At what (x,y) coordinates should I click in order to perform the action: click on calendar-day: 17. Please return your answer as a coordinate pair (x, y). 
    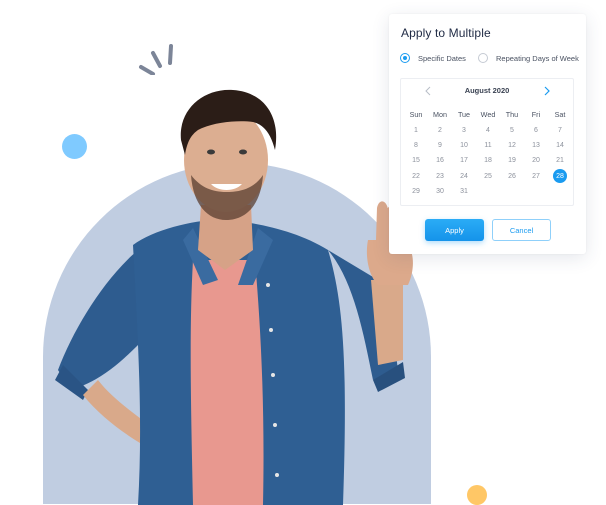
    Looking at the image, I should click on (464, 160).